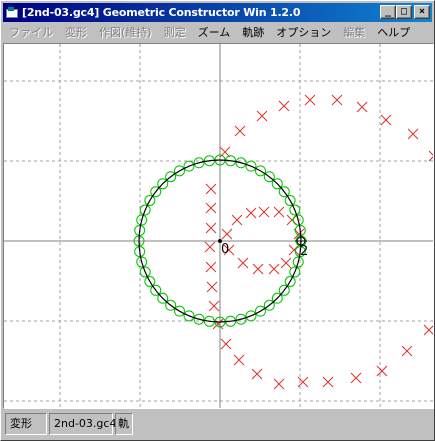 The image size is (435, 441). Describe the element at coordinates (124, 424) in the screenshot. I see `status-extra: 軌` at that location.